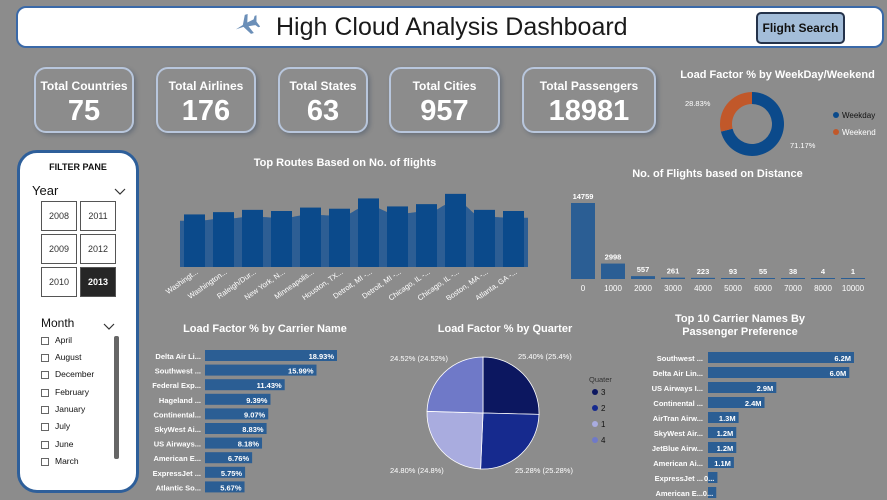 Image resolution: width=887 pixels, height=500 pixels. I want to click on year-slicer-label: Year, so click(45, 190).